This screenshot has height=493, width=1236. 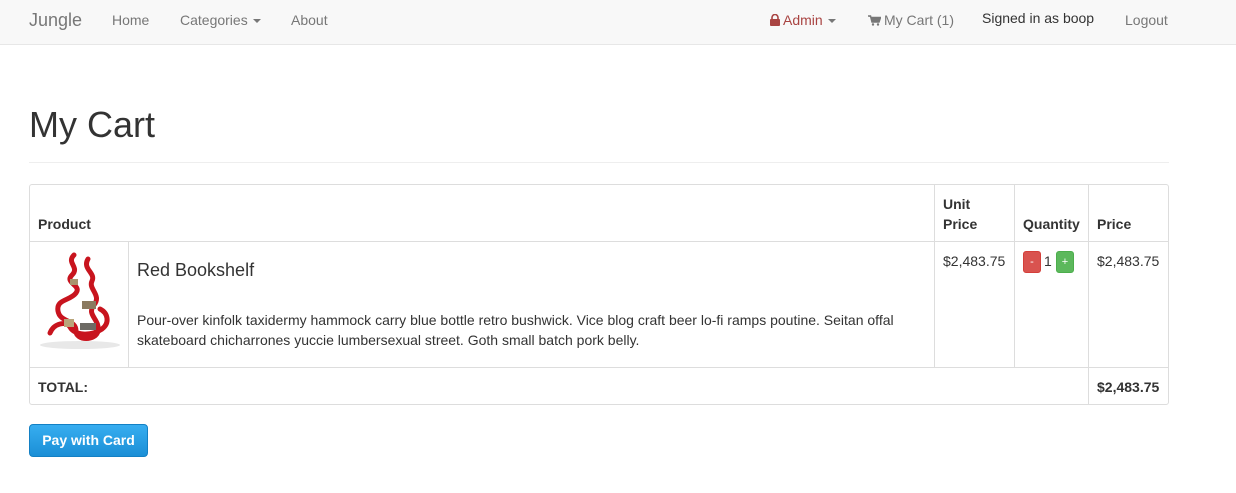 What do you see at coordinates (1128, 261) in the screenshot?
I see `row-price: $2,483.75` at bounding box center [1128, 261].